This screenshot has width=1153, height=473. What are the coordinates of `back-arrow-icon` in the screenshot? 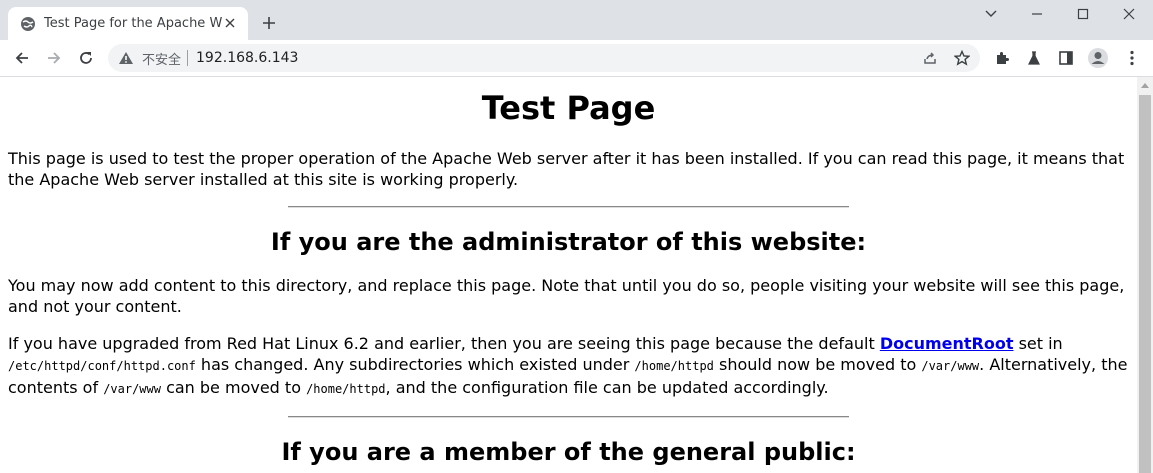 It's located at (22, 58).